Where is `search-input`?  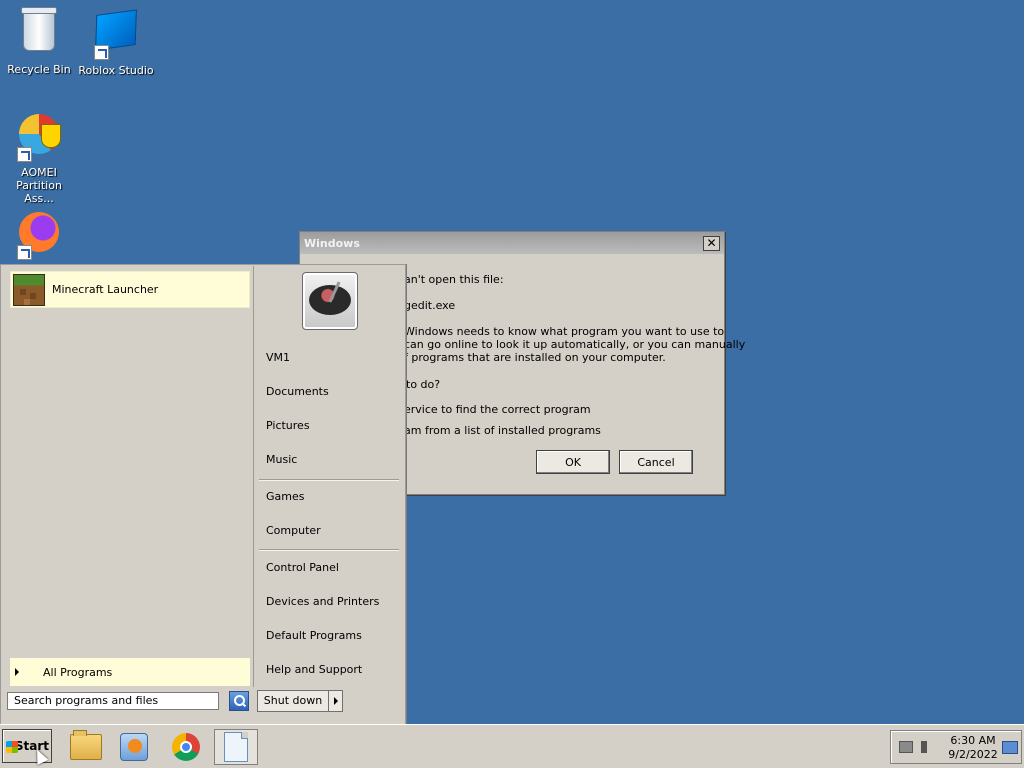 search-input is located at coordinates (113, 701).